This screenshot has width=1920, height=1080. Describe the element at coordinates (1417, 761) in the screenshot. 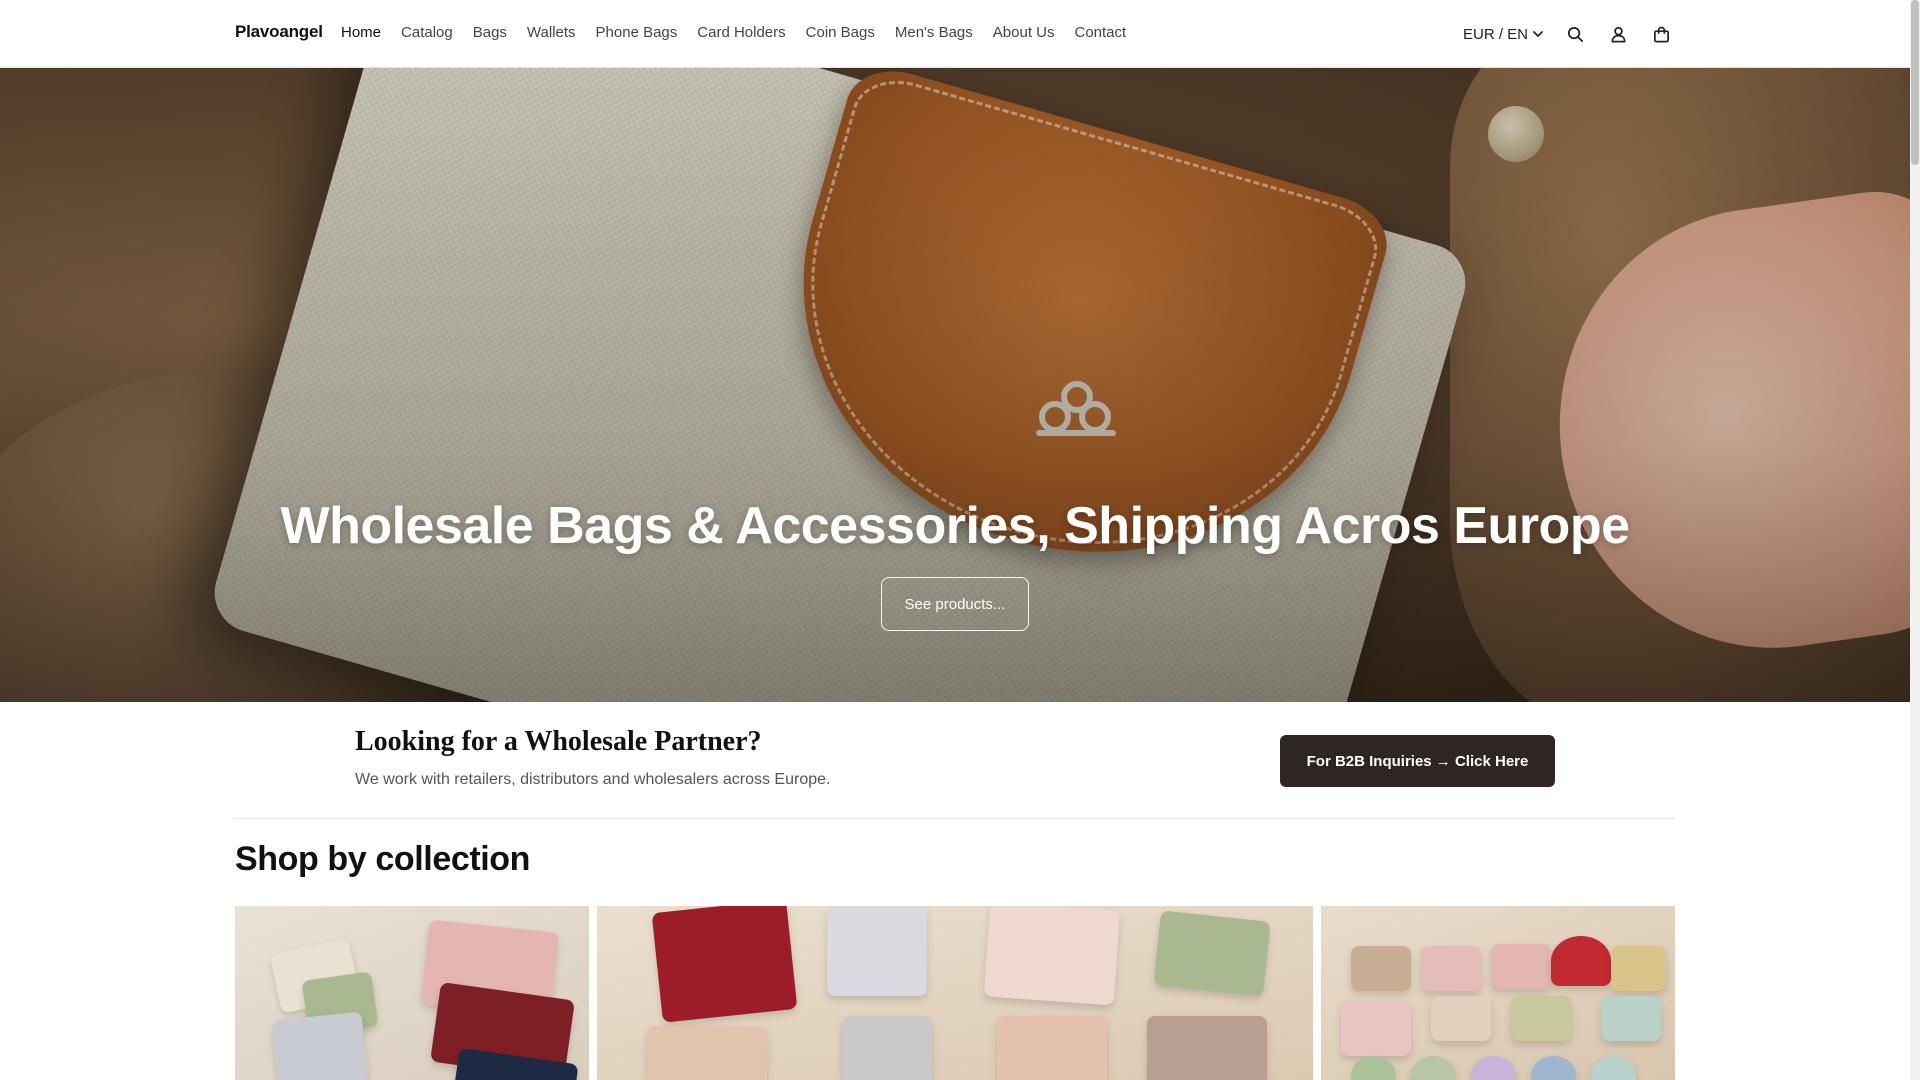

I see `b2b-inquiries-button: For B2B Inquiries → Click Here` at that location.